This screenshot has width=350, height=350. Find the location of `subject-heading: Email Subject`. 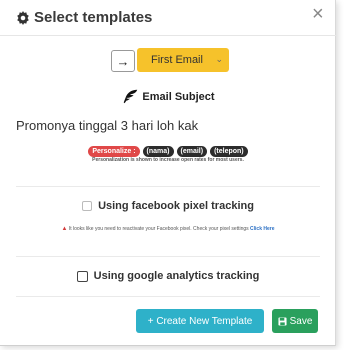

subject-heading: Email Subject is located at coordinates (168, 97).